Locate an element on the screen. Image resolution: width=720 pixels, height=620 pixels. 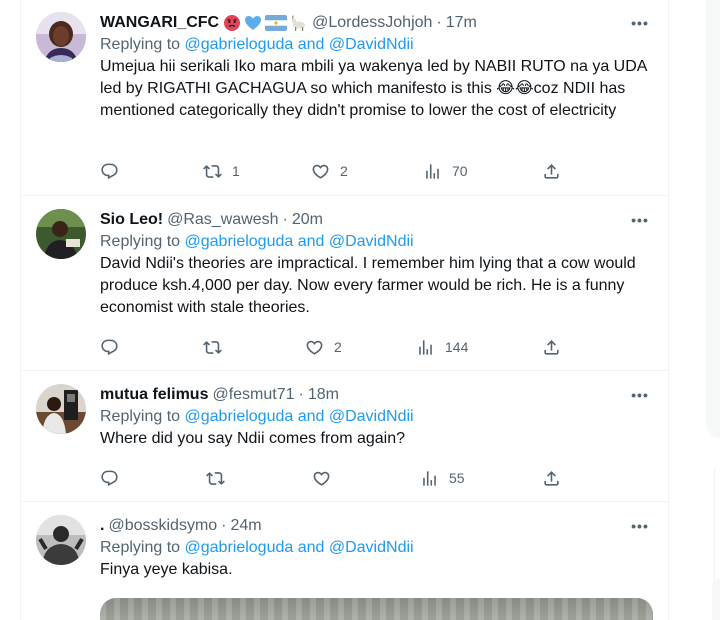
user-handle: @fesmut71 is located at coordinates (253, 395).